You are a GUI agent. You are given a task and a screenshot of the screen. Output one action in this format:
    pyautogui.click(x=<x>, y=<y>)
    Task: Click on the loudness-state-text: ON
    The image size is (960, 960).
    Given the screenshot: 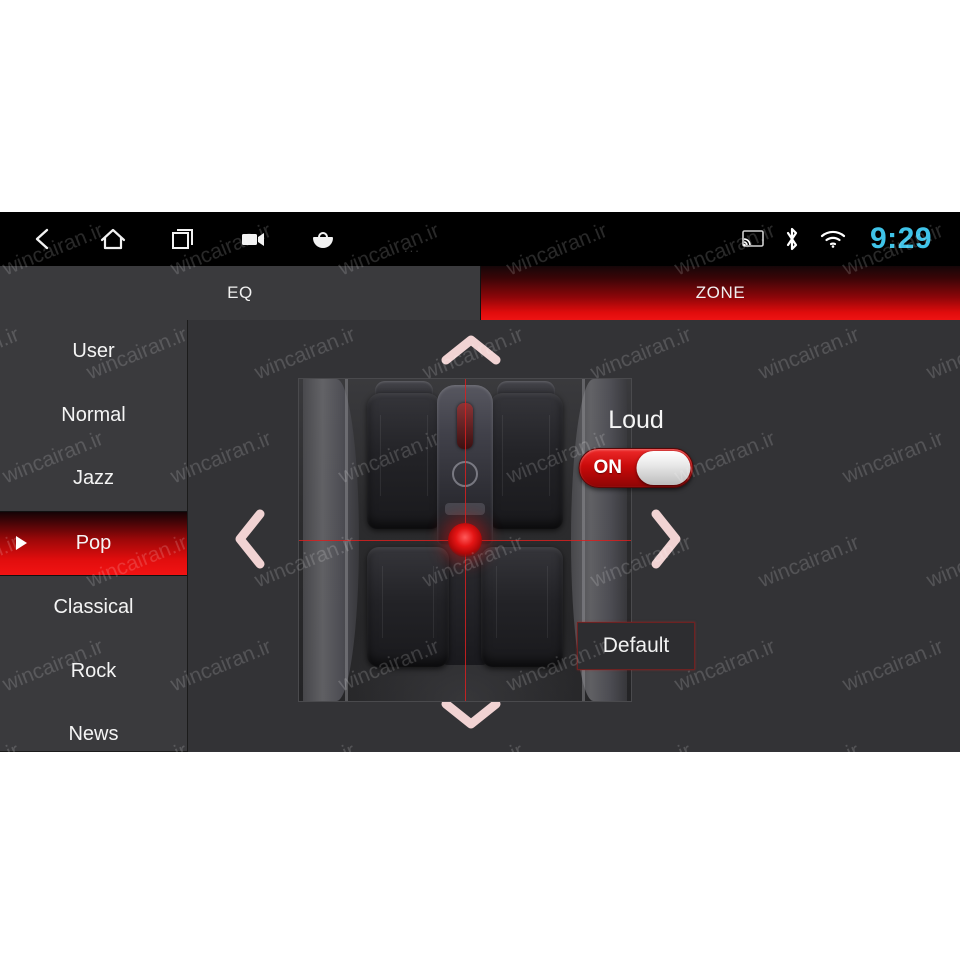 What is the action you would take?
    pyautogui.click(x=608, y=467)
    